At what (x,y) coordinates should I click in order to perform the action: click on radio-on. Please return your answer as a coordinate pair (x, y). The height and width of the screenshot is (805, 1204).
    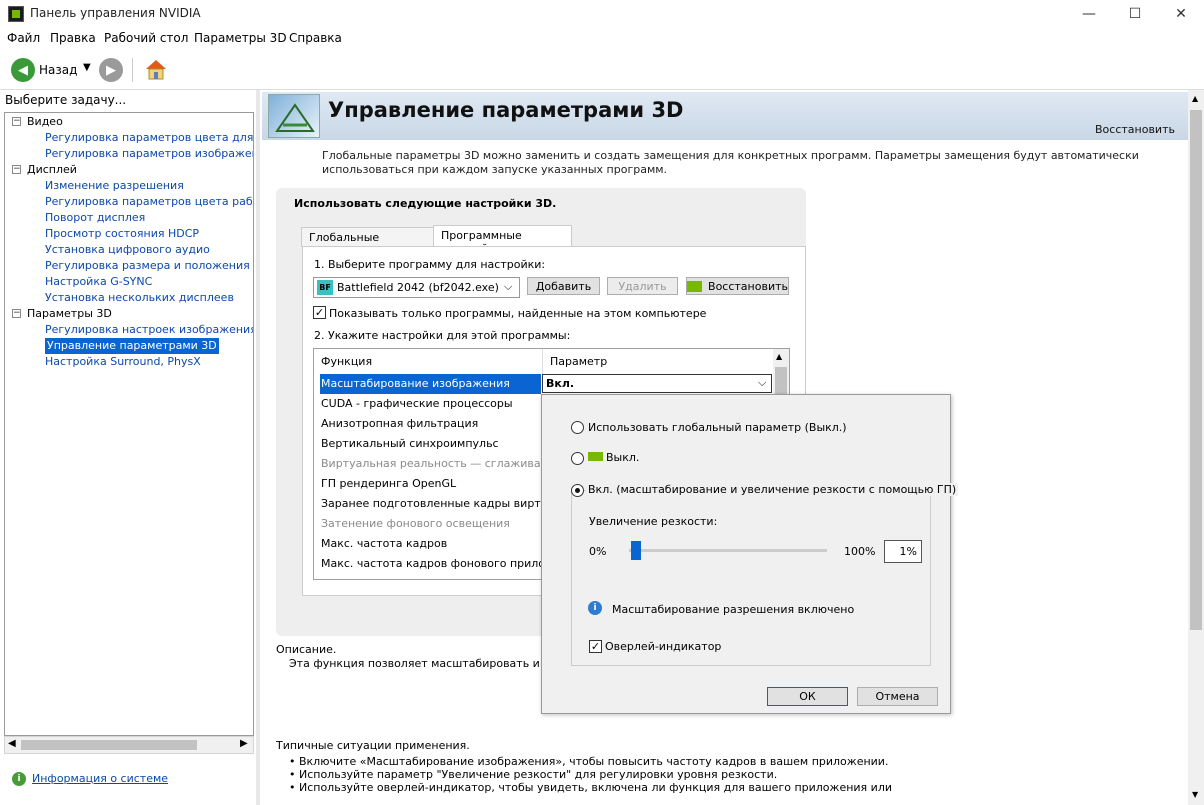
    Looking at the image, I should click on (577, 490).